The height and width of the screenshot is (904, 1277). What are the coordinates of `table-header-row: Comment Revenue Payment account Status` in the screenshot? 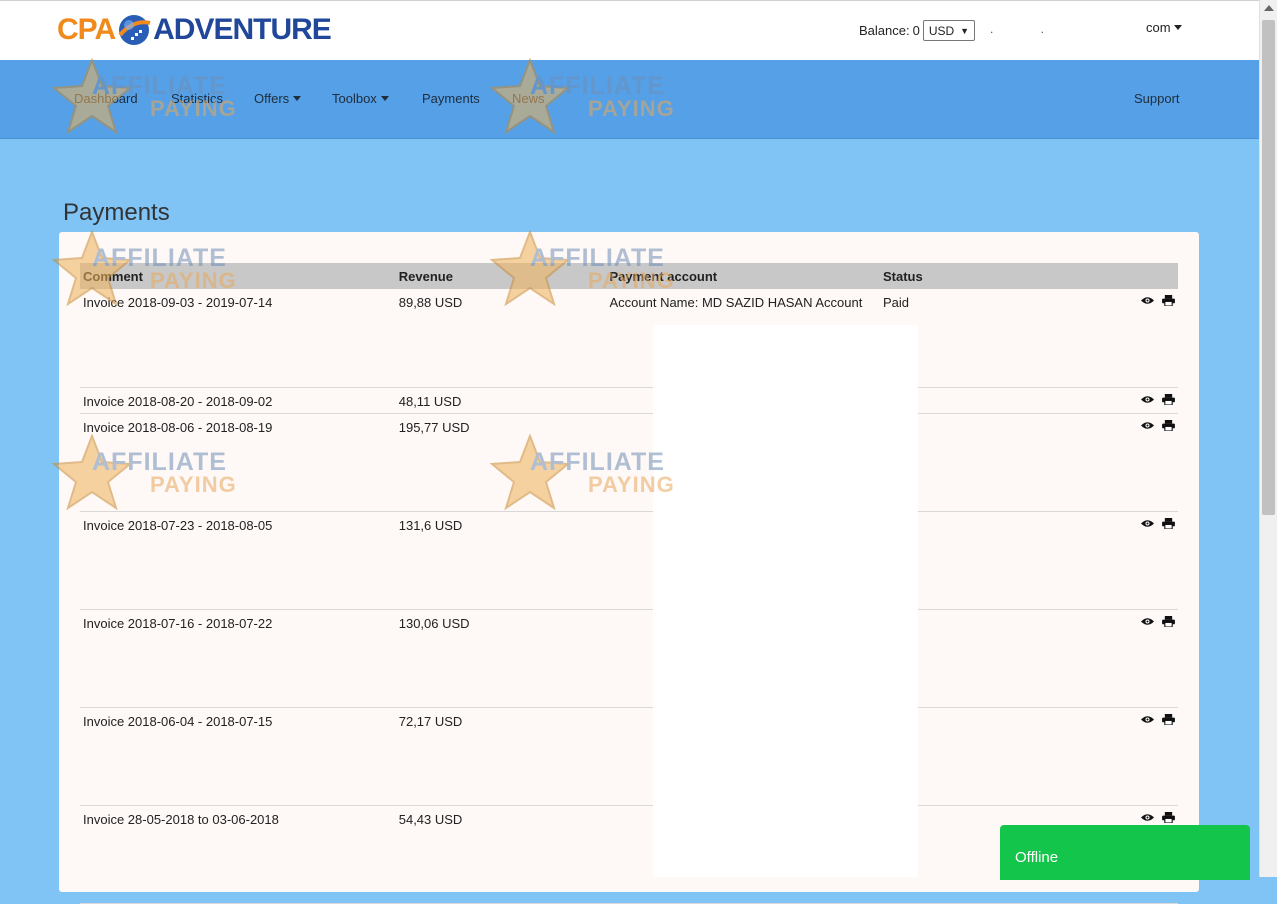 It's located at (629, 276).